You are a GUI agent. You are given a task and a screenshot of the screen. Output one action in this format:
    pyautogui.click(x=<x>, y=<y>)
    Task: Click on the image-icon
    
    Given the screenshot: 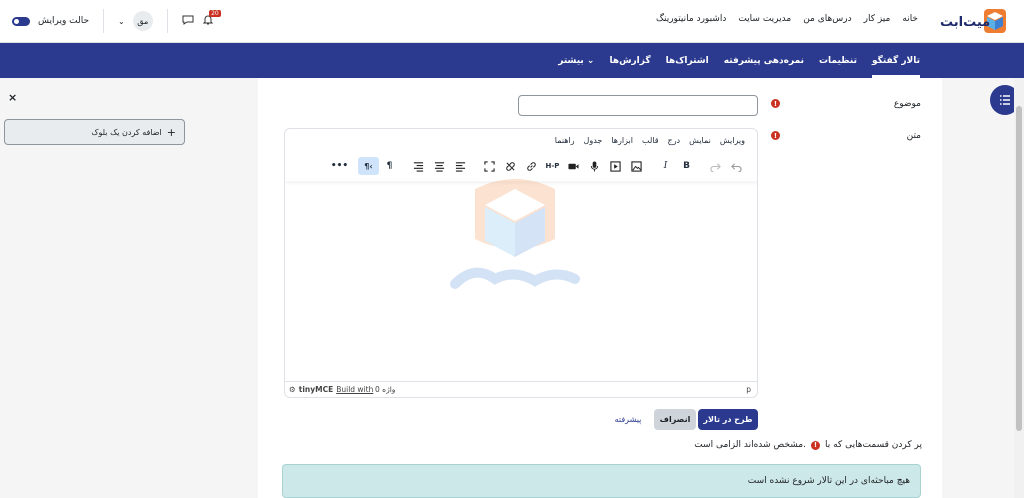 What is the action you would take?
    pyautogui.click(x=636, y=166)
    